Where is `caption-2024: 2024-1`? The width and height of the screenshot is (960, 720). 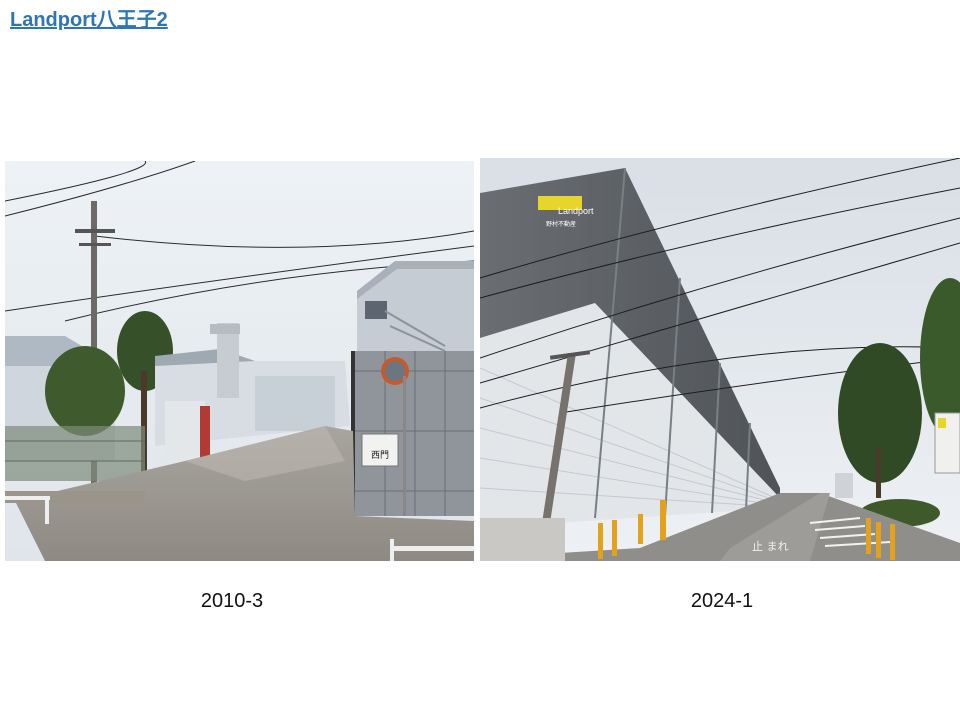 caption-2024: 2024-1 is located at coordinates (722, 601).